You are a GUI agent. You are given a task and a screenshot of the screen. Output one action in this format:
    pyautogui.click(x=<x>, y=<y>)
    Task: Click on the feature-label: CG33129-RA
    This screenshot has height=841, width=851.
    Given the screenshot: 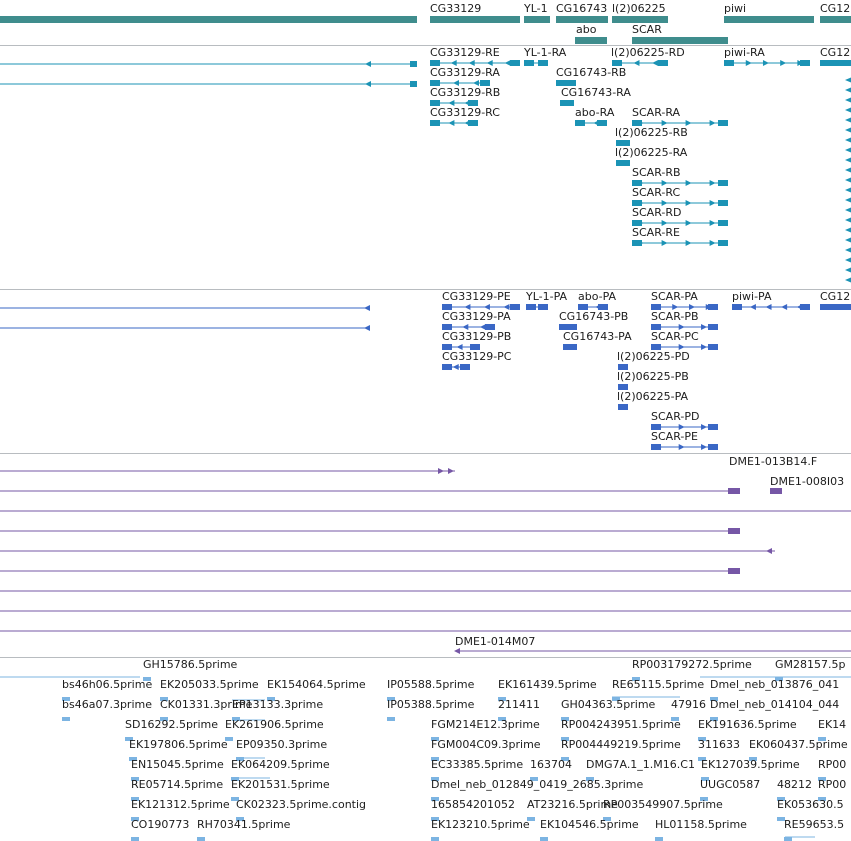 What is the action you would take?
    pyautogui.click(x=465, y=72)
    